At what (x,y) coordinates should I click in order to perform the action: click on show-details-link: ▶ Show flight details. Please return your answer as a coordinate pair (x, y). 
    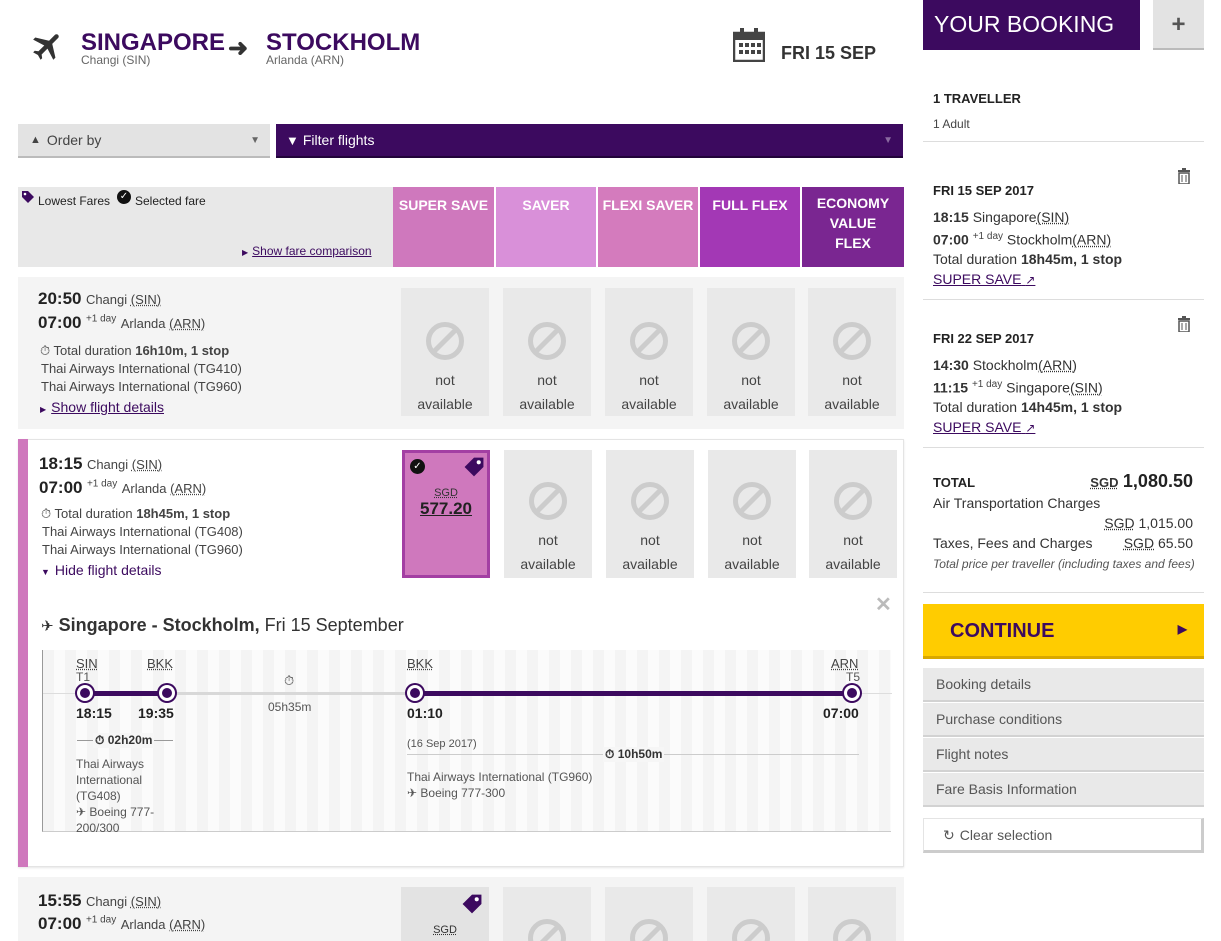
    Looking at the image, I should click on (102, 408).